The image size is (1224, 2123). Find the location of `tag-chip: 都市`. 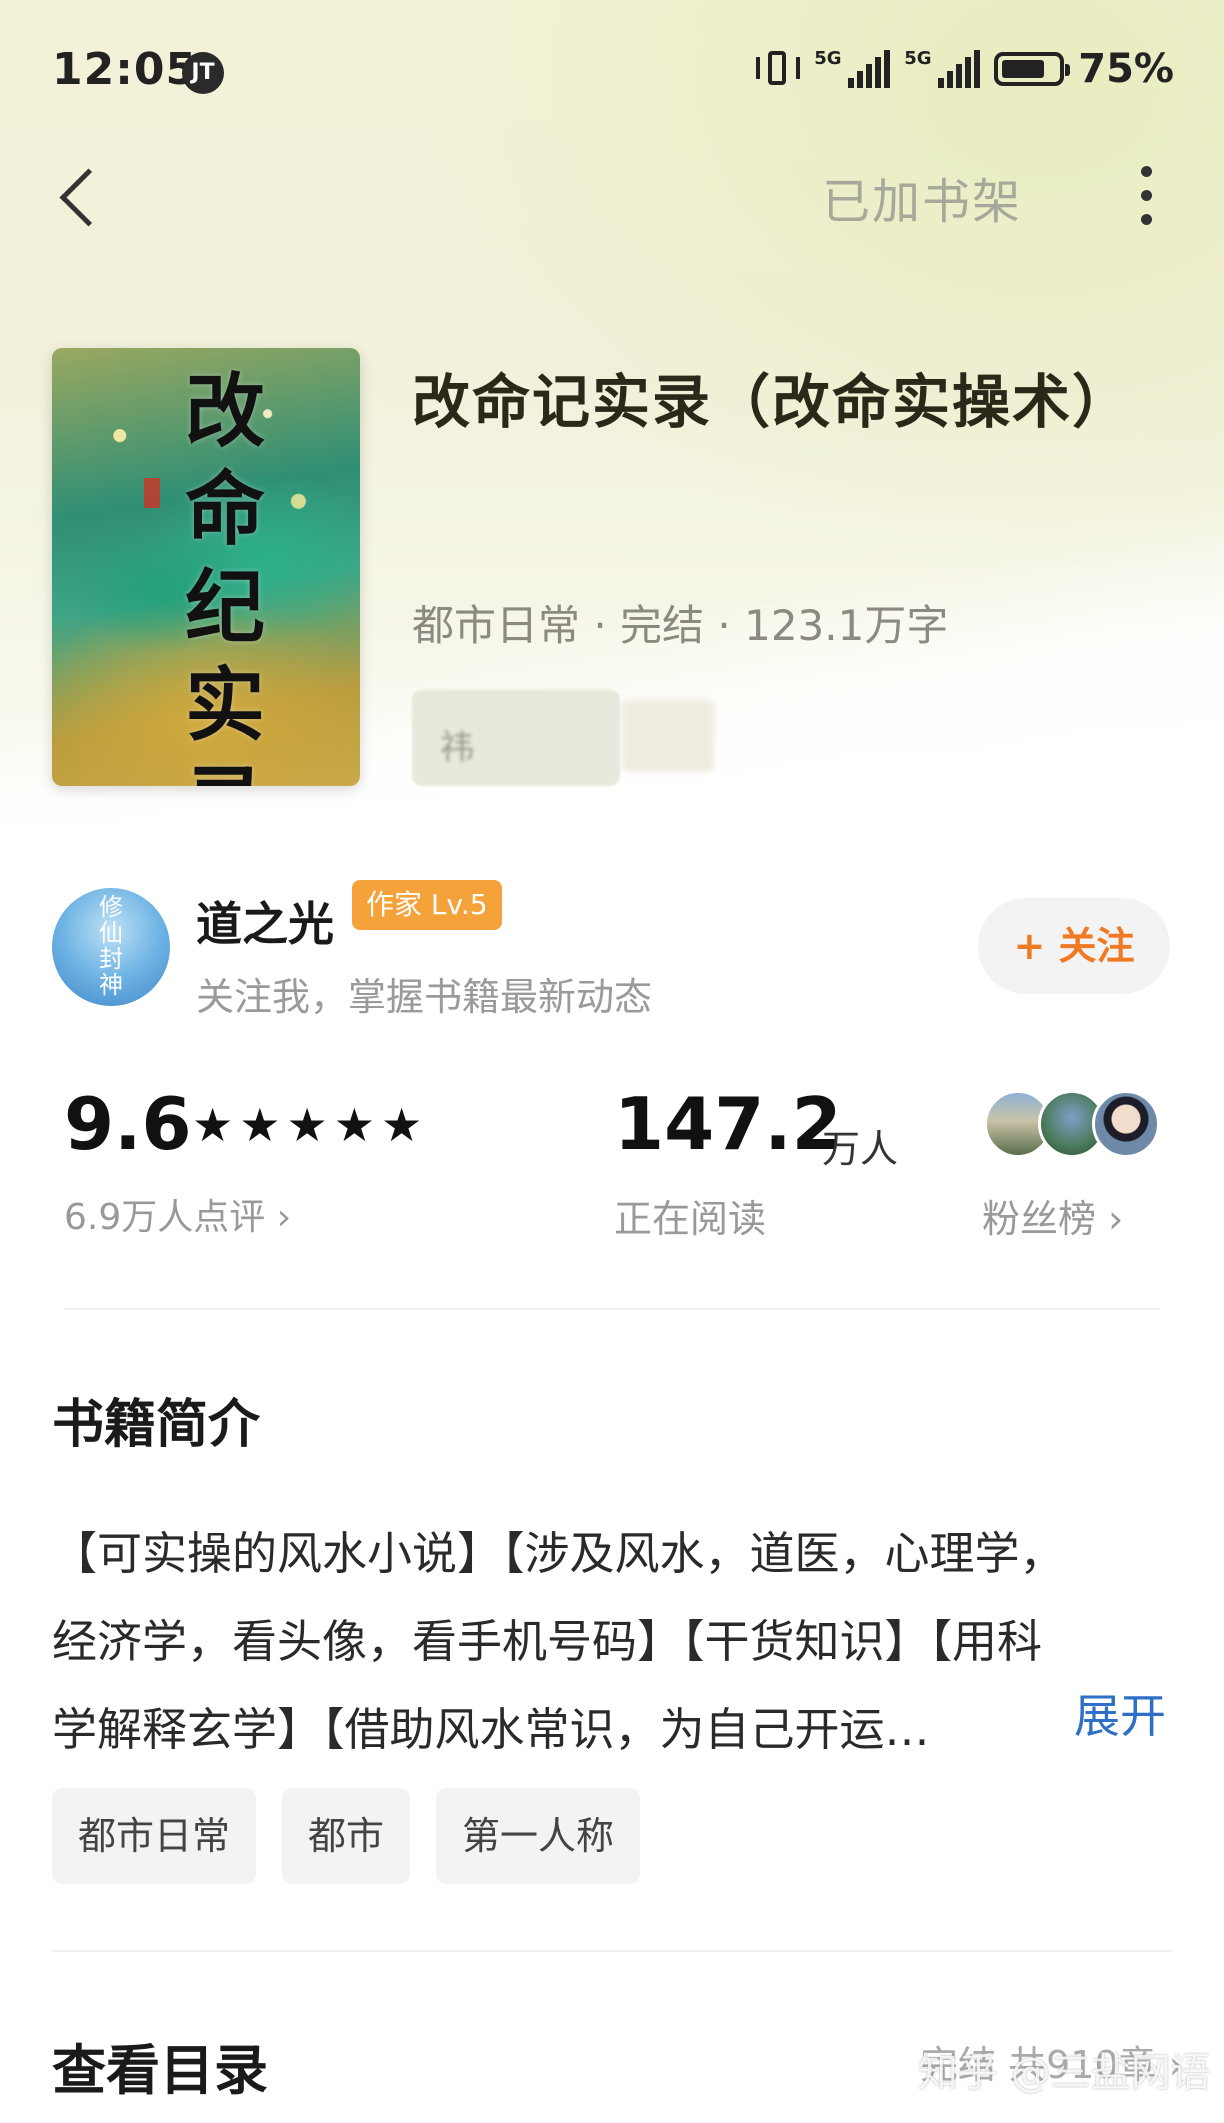

tag-chip: 都市 is located at coordinates (346, 1836).